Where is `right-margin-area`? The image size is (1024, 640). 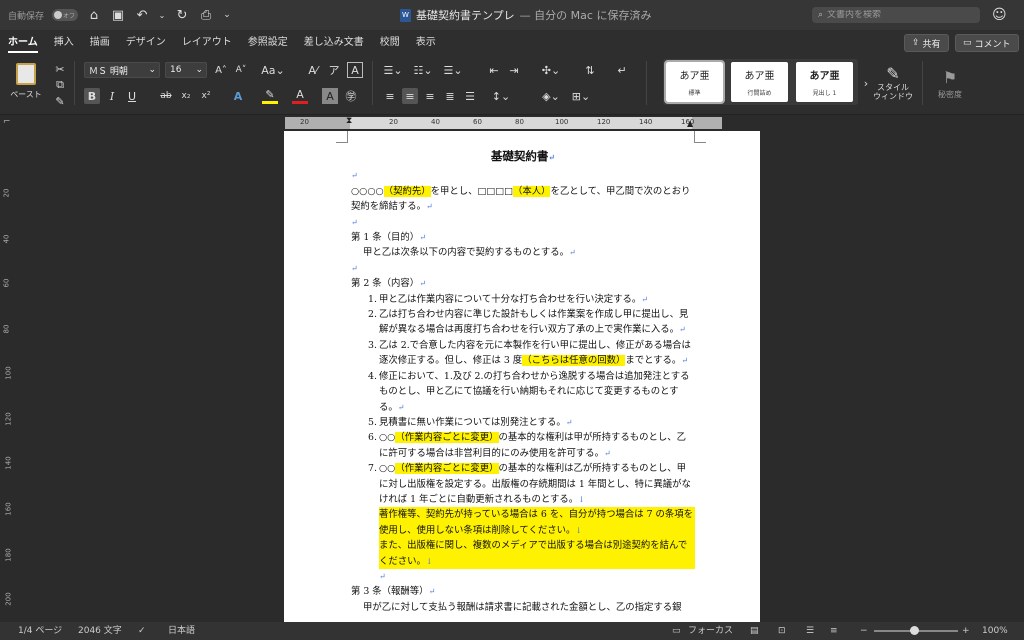 right-margin-area is located at coordinates (707, 123).